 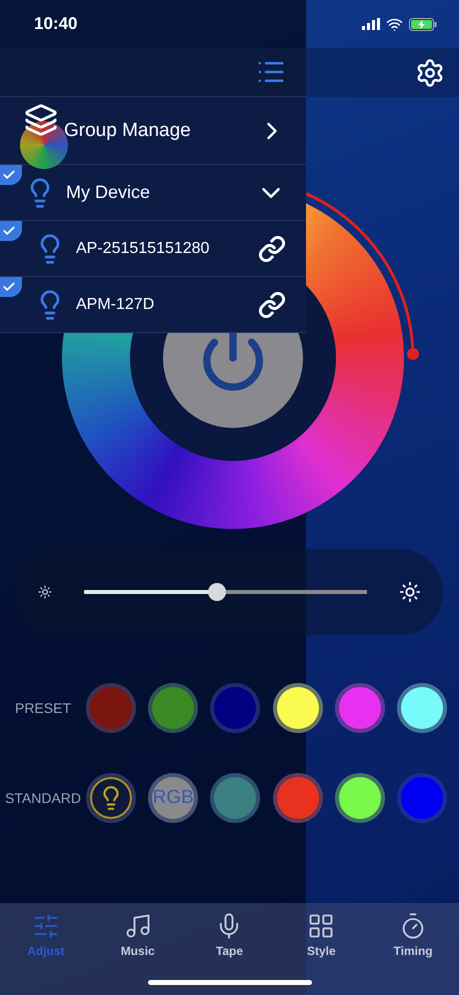 What do you see at coordinates (56, 24) in the screenshot?
I see `status-time: 10:40` at bounding box center [56, 24].